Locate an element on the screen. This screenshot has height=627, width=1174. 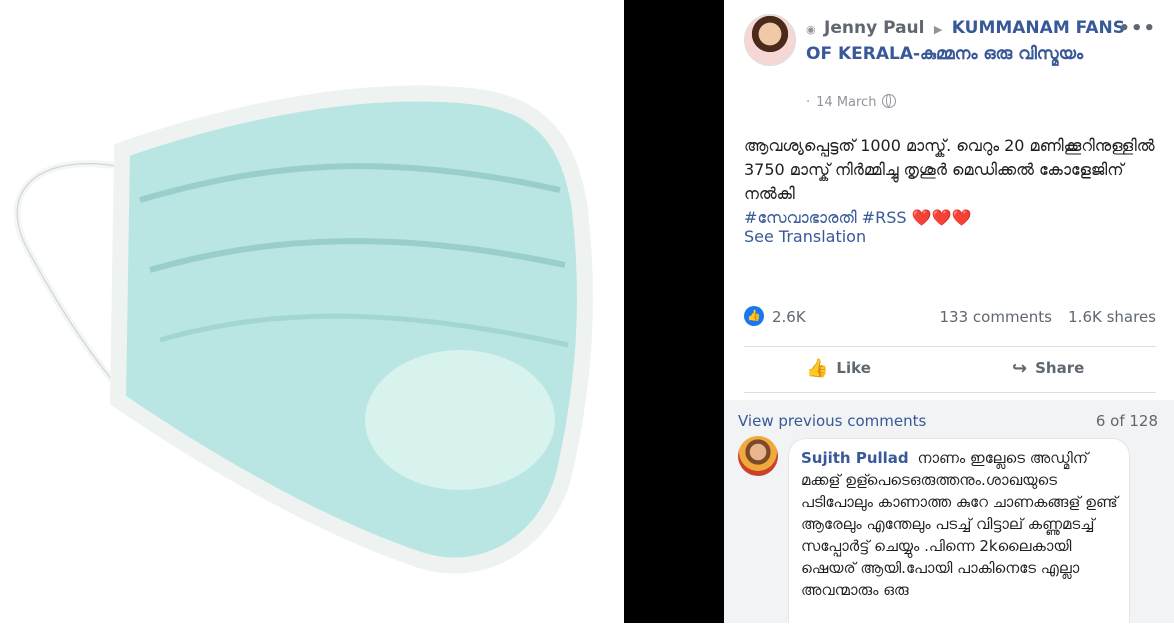
reactions-row: 👍 2.6K 133 comments 1.6K shares is located at coordinates (950, 318).